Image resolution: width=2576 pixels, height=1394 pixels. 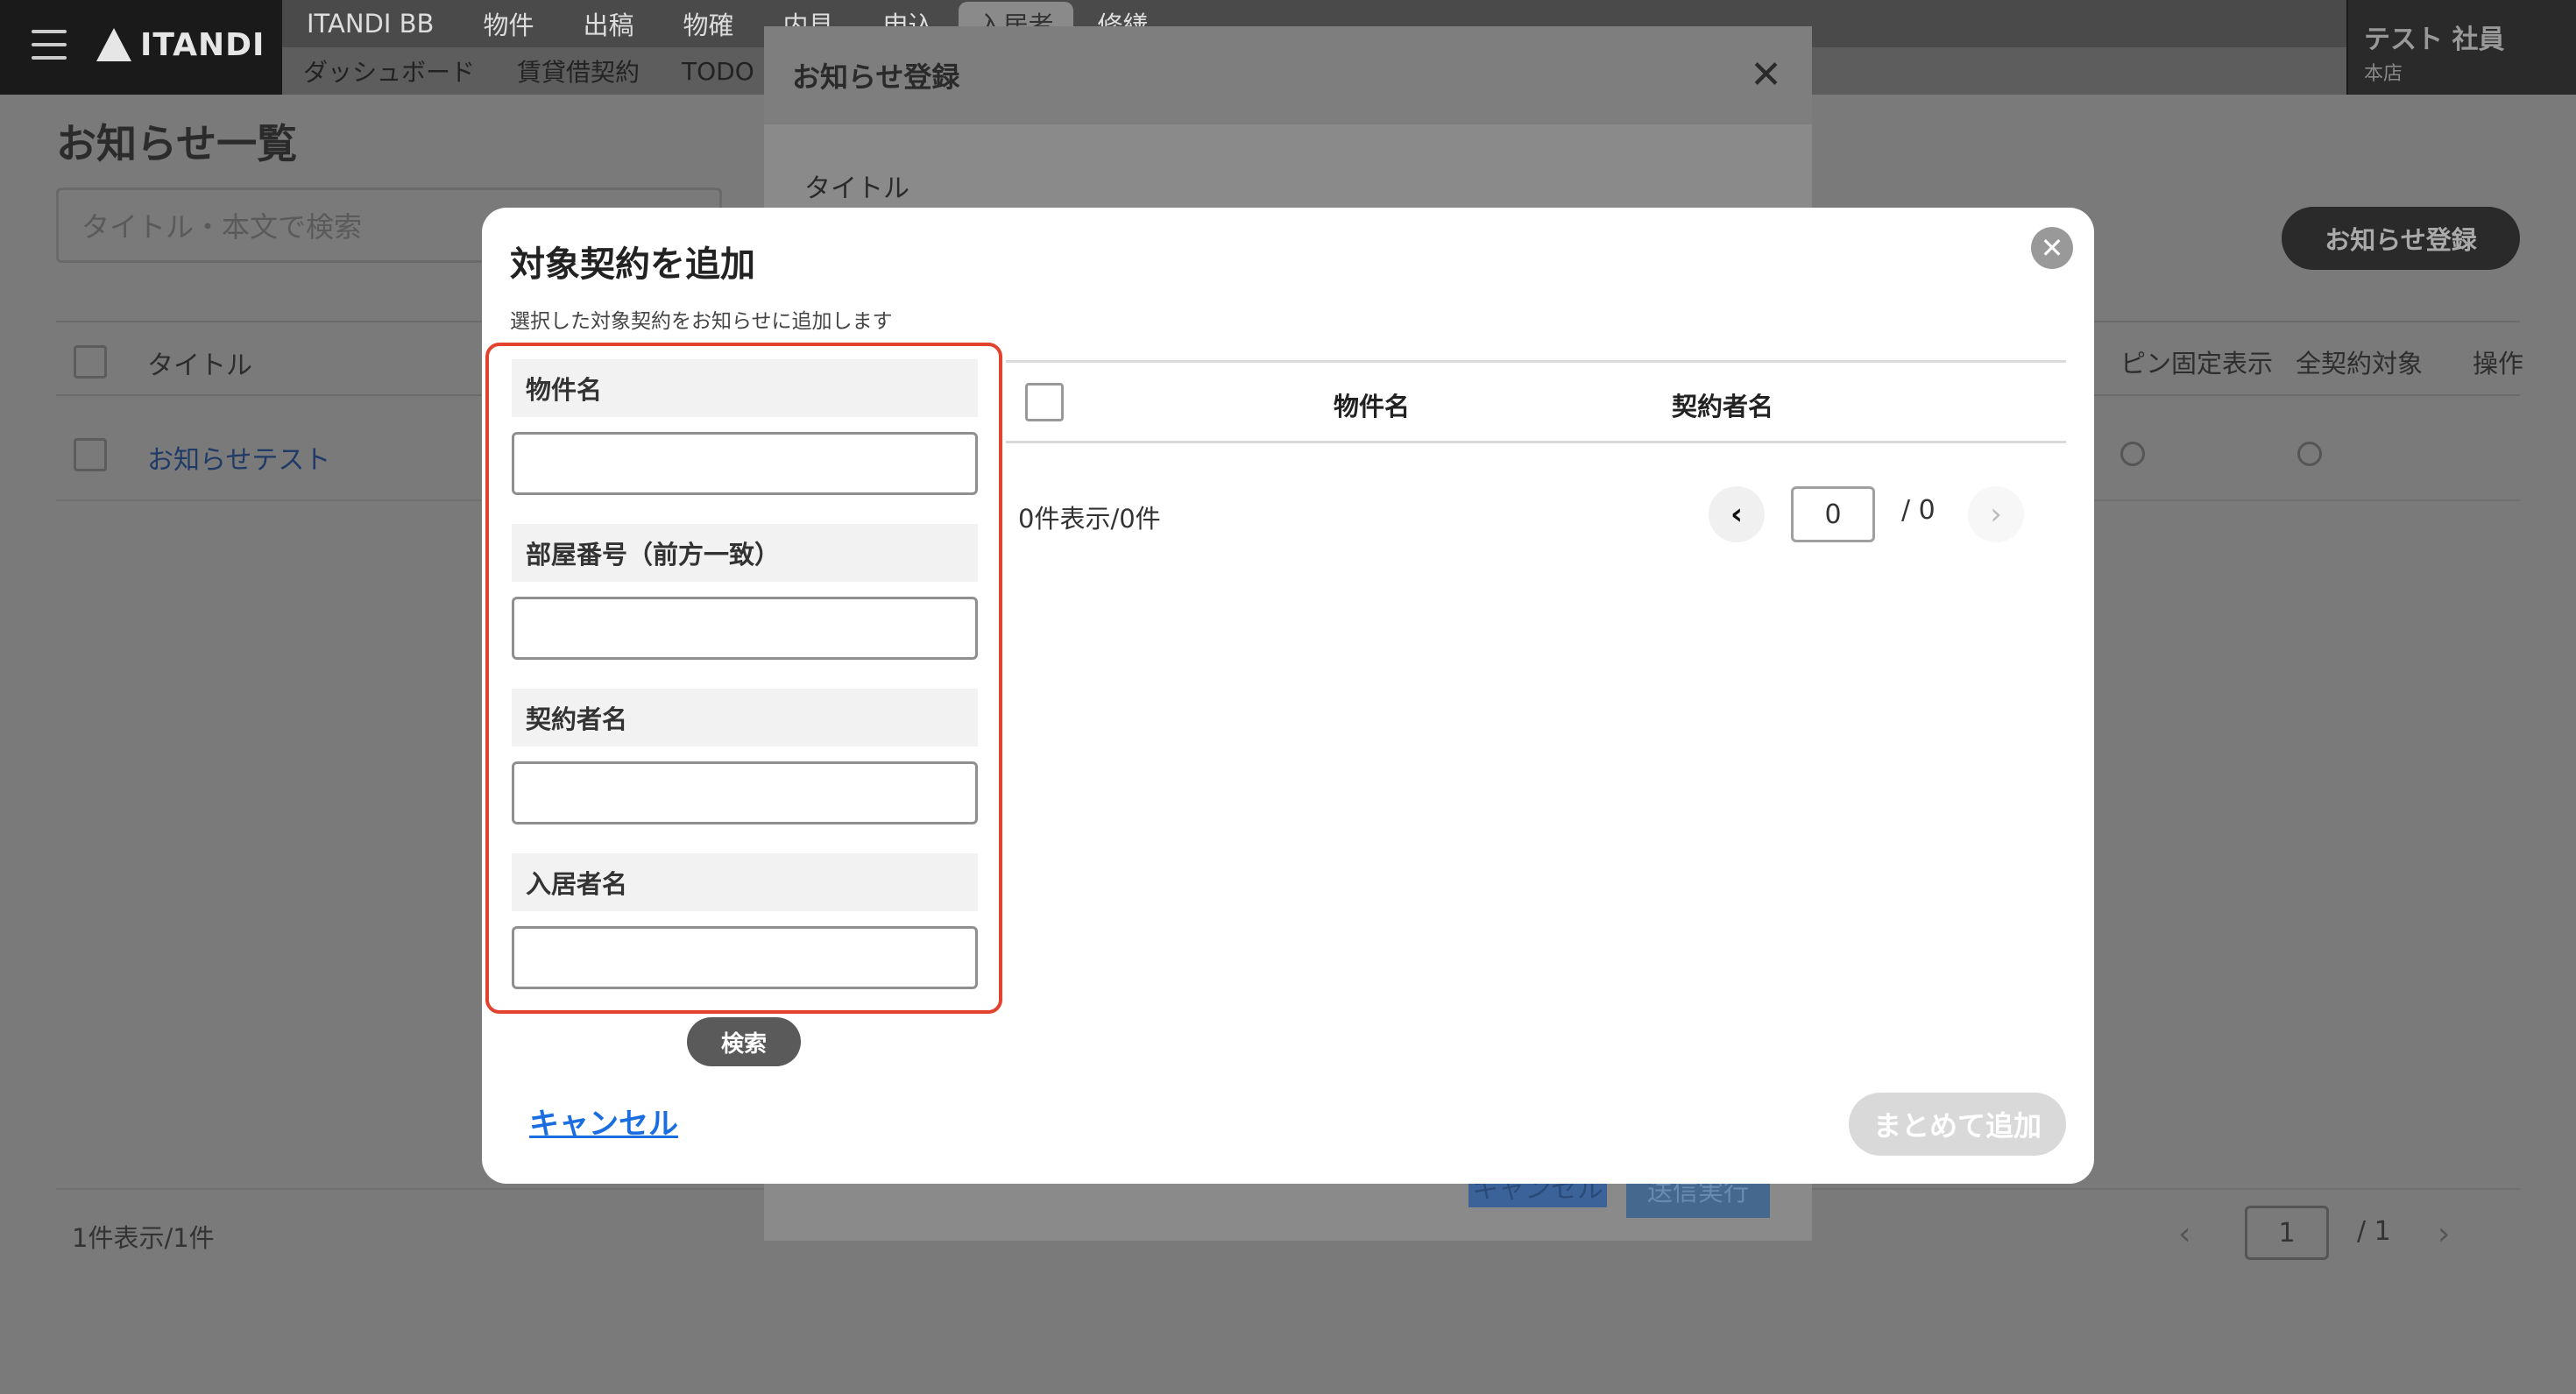 I want to click on room-number-label: 部屋番号（前方一致）, so click(x=745, y=553).